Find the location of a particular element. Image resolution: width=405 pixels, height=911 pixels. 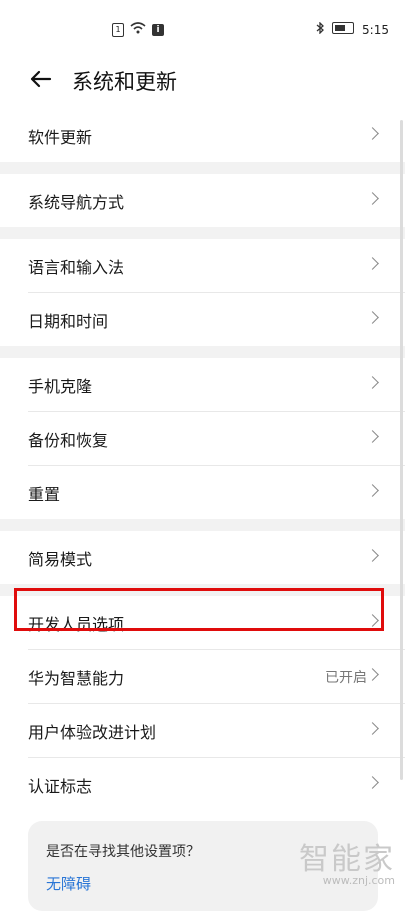

setting-label: 备份和恢复 is located at coordinates (68, 440).